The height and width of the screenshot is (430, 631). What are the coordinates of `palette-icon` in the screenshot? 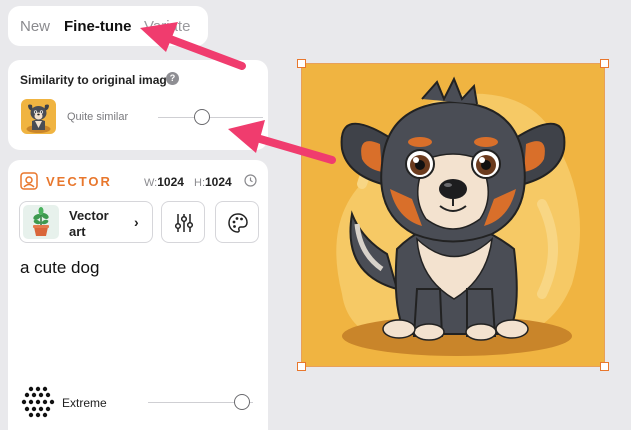 It's located at (238, 223).